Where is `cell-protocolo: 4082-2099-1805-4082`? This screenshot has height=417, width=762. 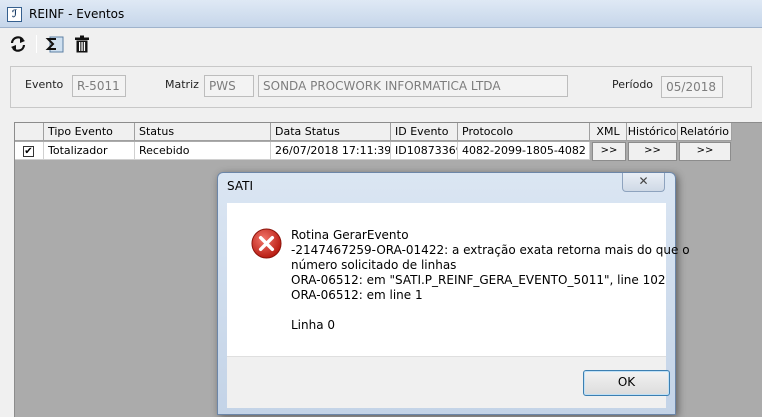
cell-protocolo: 4082-2099-1805-4082 is located at coordinates (524, 151).